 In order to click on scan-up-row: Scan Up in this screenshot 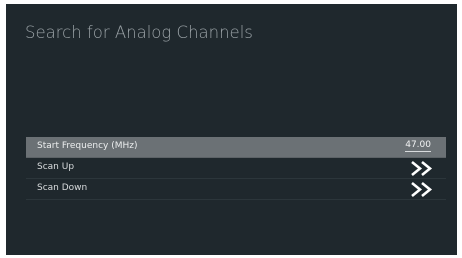, I will do `click(236, 168)`.